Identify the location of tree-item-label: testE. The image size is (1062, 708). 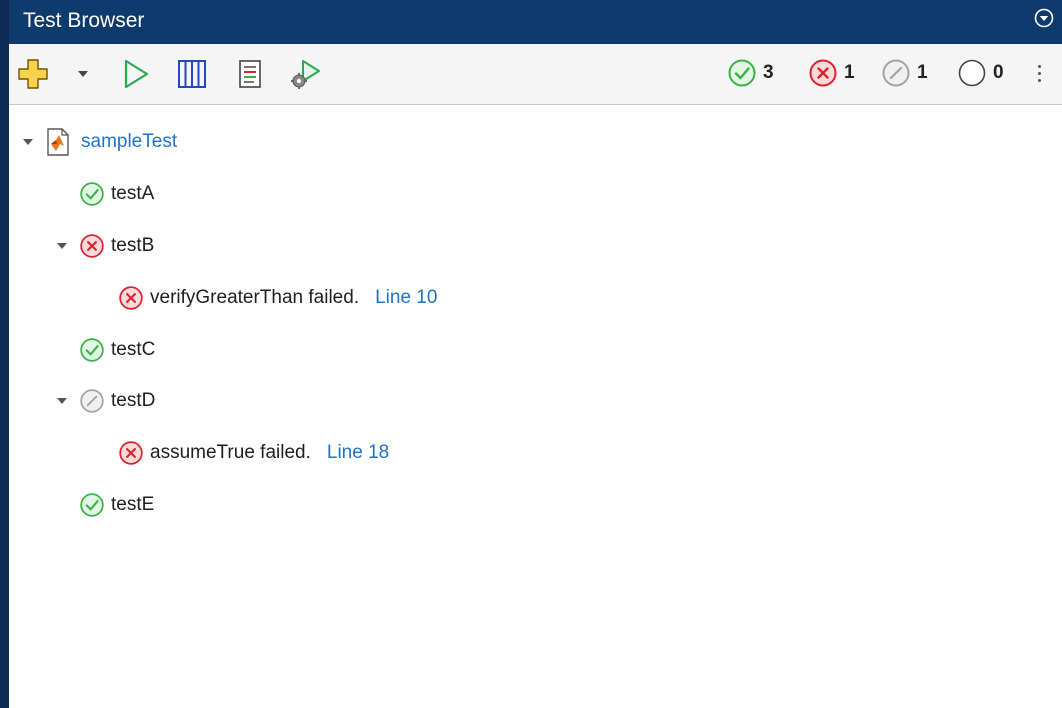
(133, 504).